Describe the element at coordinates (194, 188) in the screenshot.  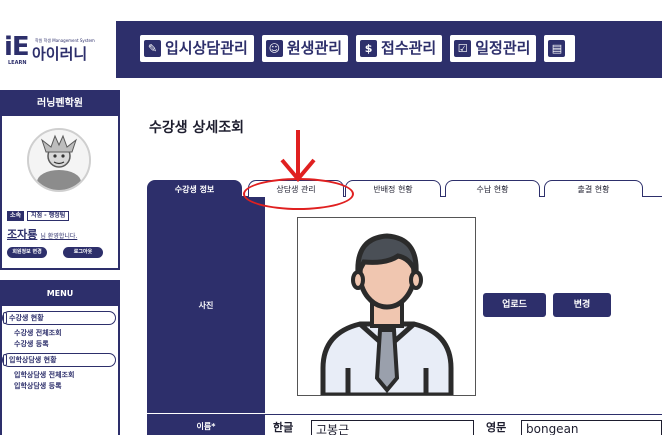
I see `tab-student-info: 수강생 정보` at that location.